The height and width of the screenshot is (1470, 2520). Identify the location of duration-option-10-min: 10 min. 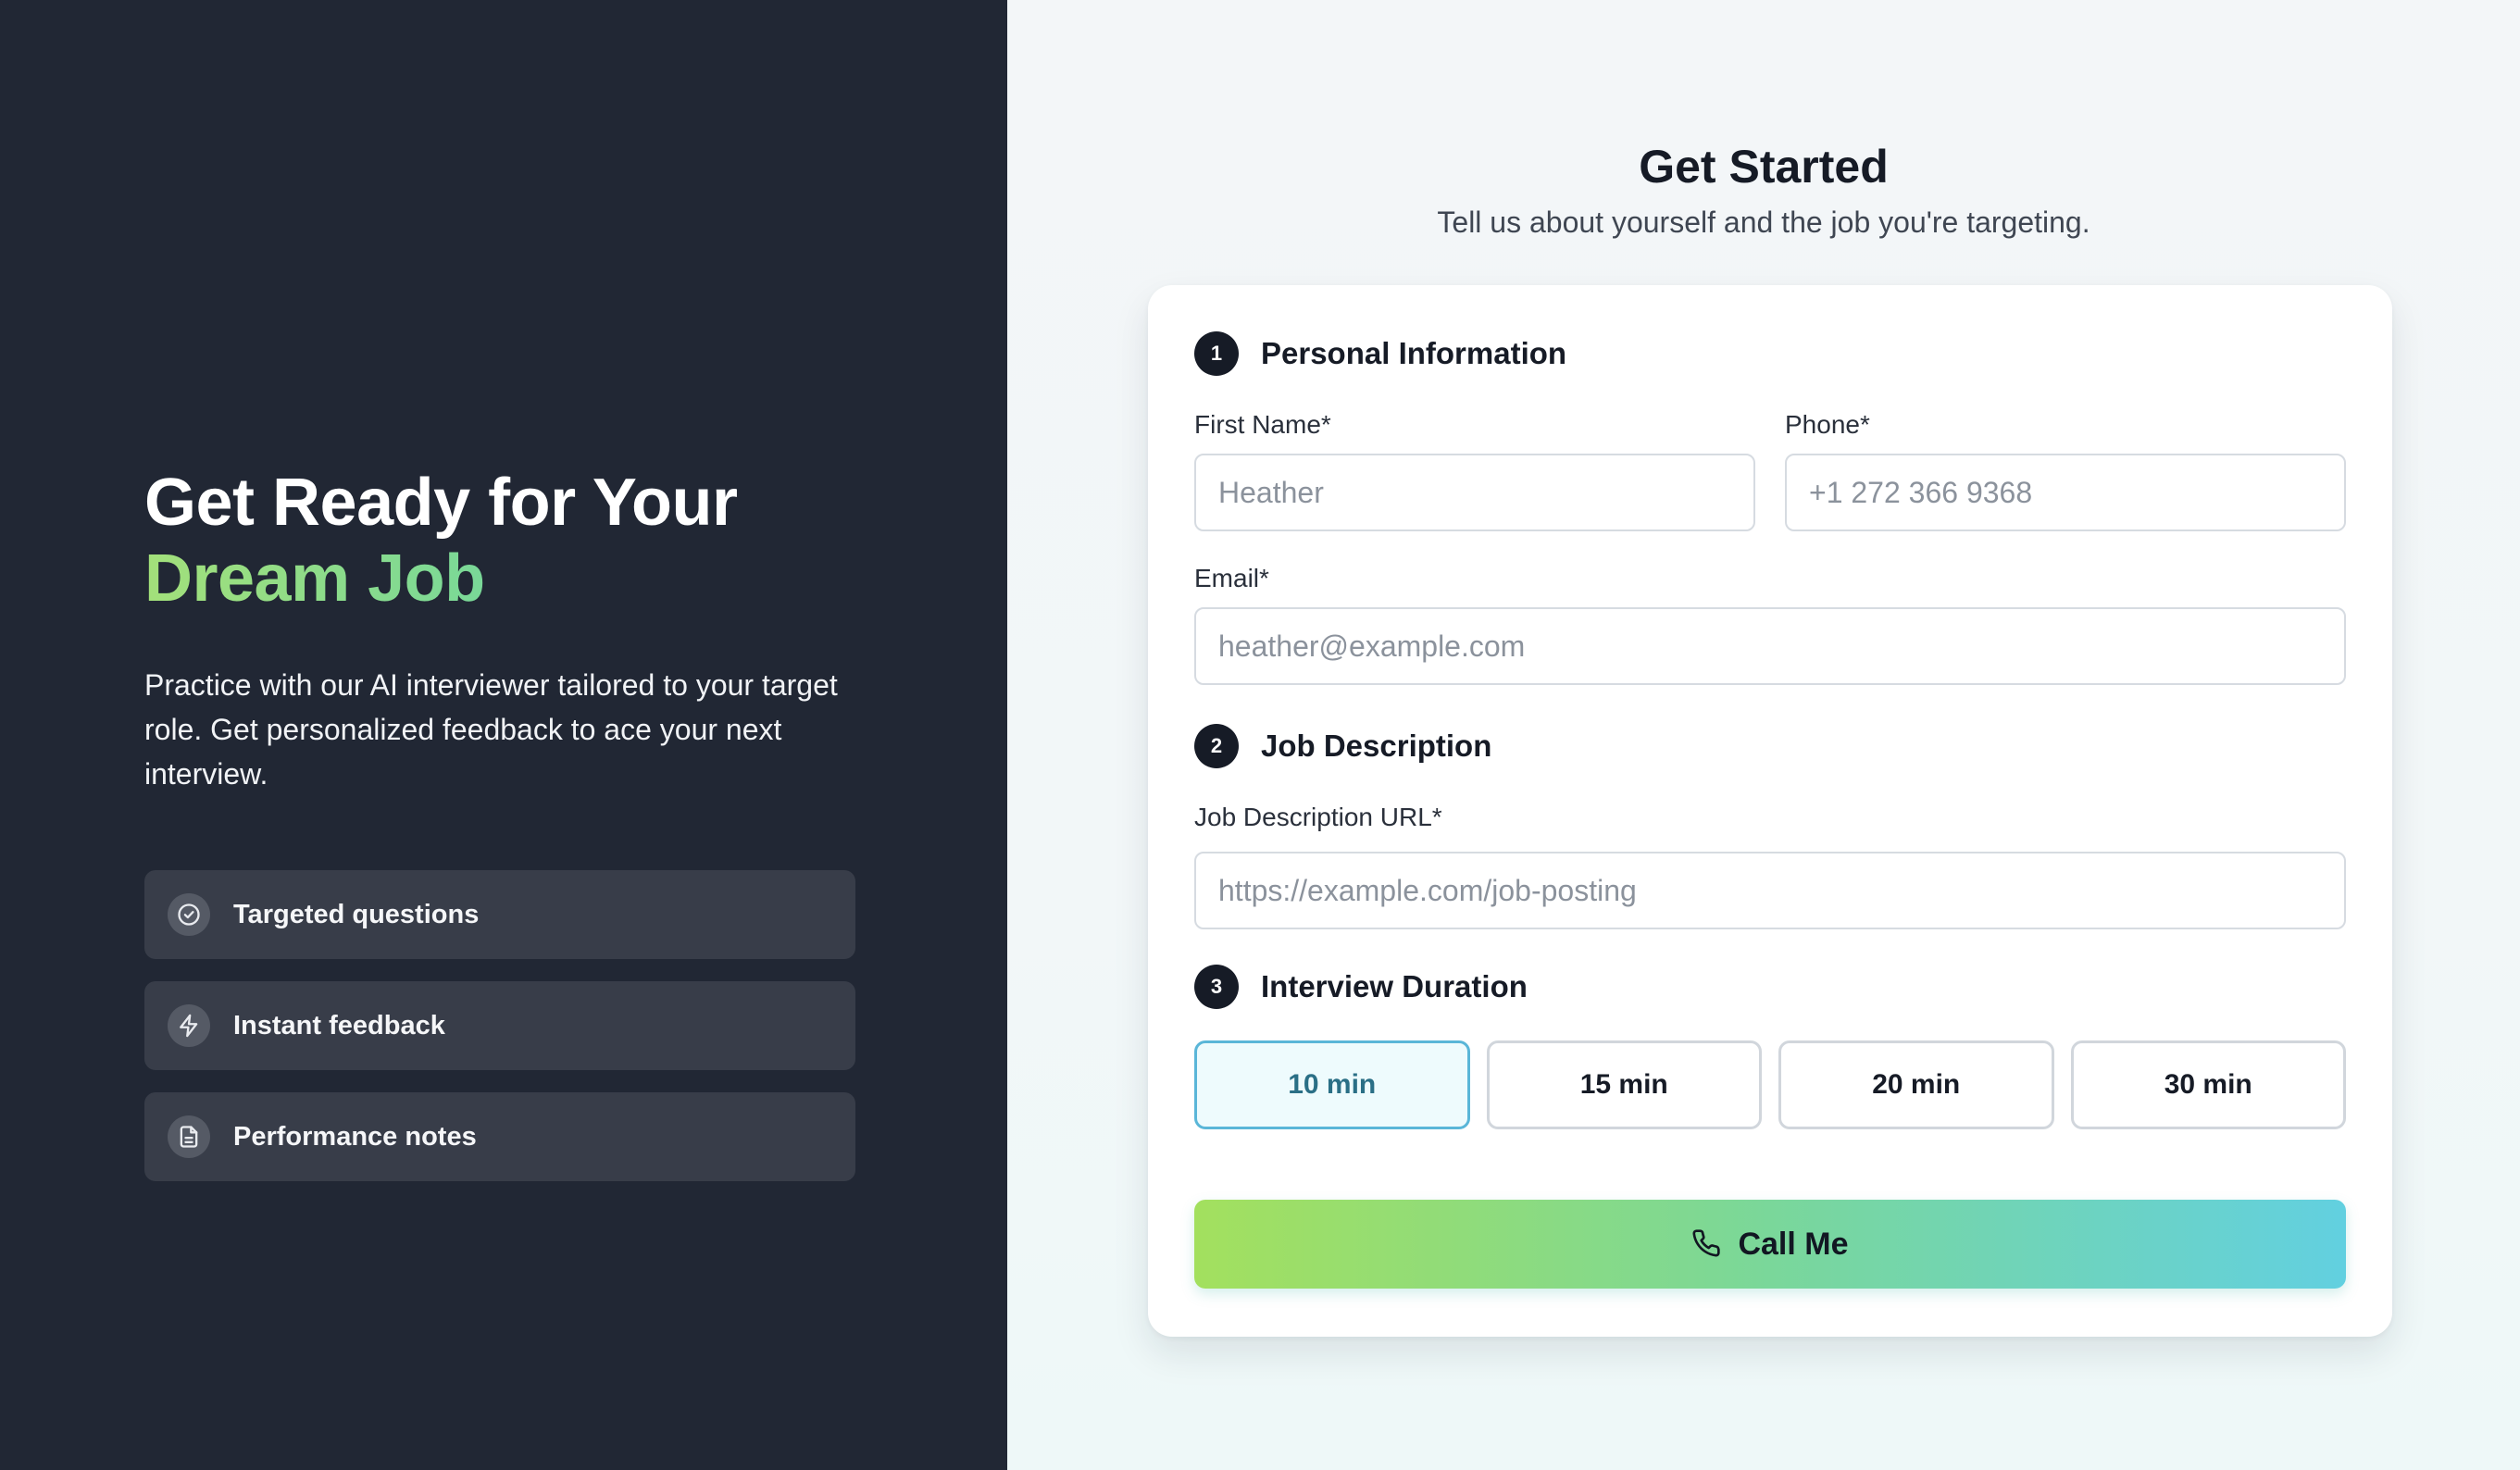
(1332, 1084).